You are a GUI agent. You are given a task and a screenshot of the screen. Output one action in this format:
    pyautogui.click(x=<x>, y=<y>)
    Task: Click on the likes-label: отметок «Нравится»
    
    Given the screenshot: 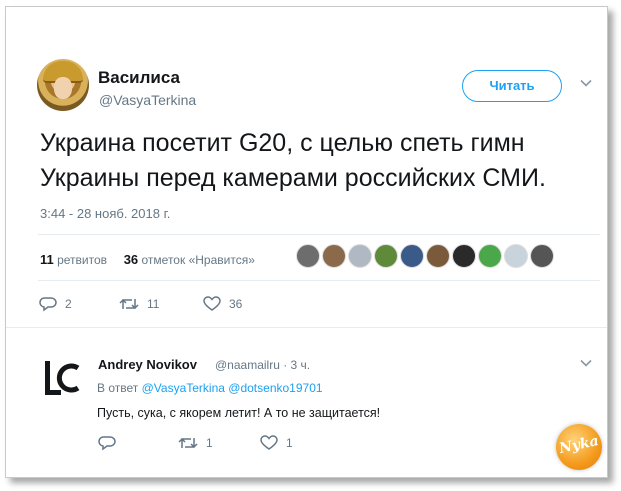 What is the action you would take?
    pyautogui.click(x=198, y=260)
    